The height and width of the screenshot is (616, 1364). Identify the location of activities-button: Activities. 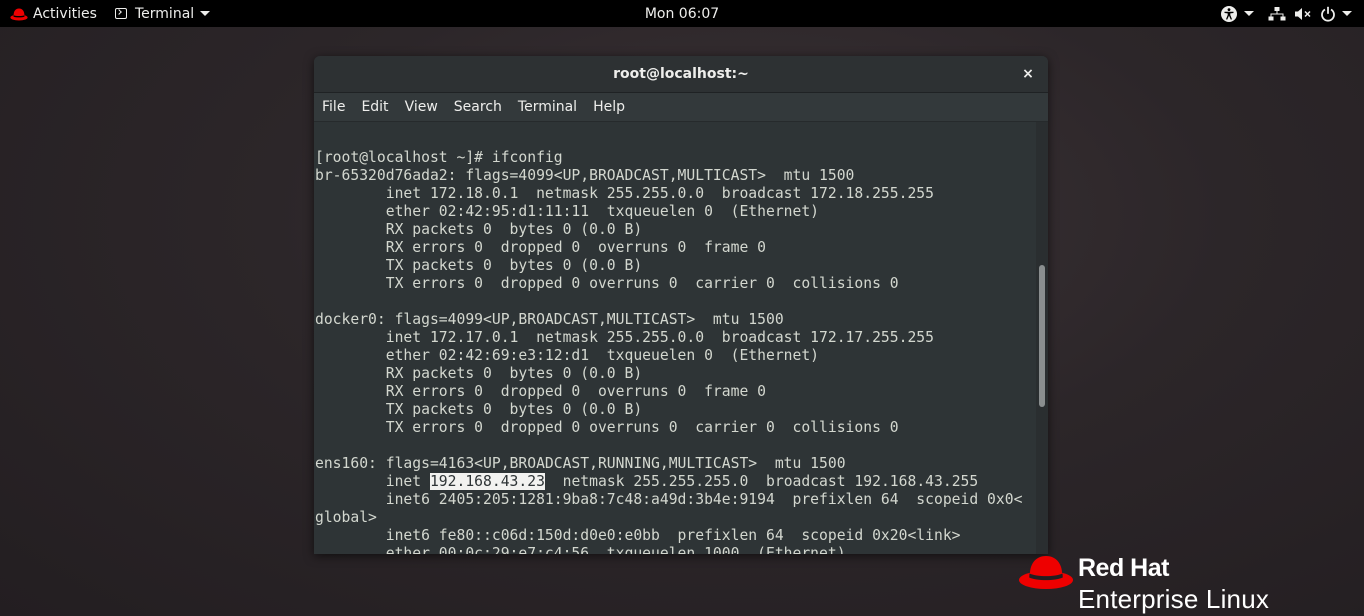
(53, 13).